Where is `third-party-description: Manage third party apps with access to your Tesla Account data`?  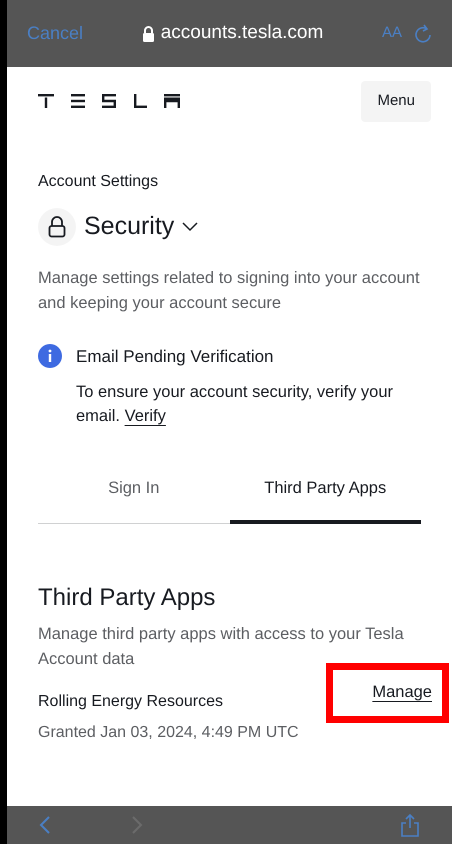 third-party-description: Manage third party apps with access to your Tesla Account data is located at coordinates (221, 647).